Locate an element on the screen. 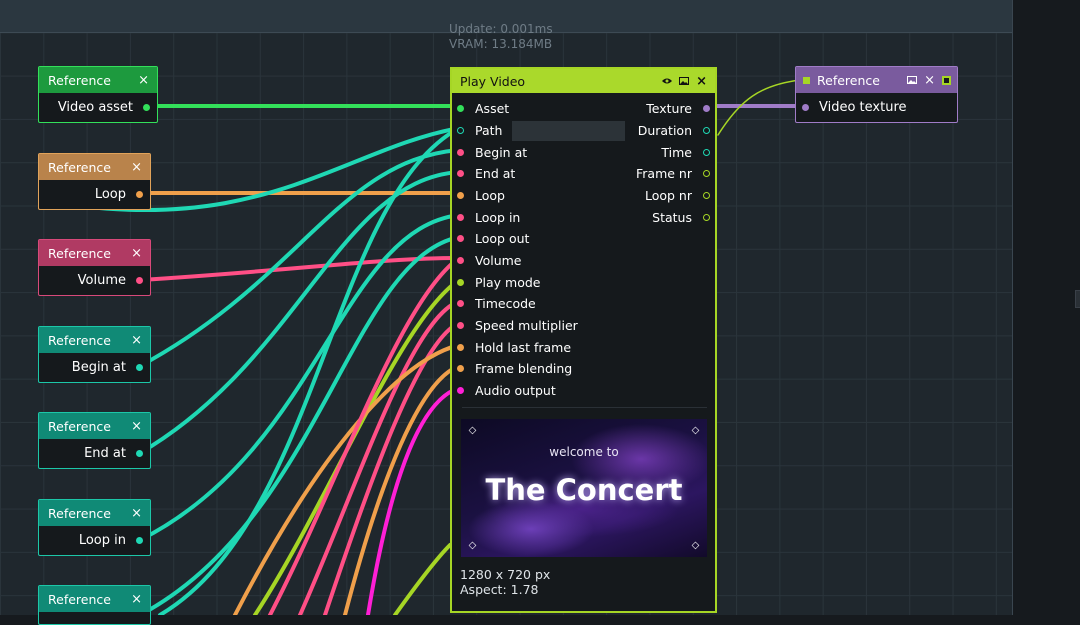 This screenshot has height=625, width=1080. input-row-audio-output: Audio output is located at coordinates (506, 390).